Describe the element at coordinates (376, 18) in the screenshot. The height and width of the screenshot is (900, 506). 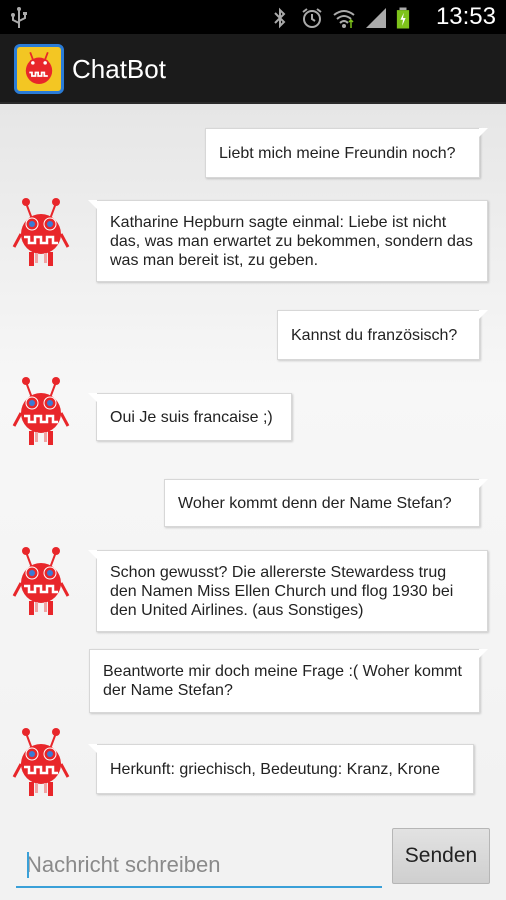
I see `signal-icon` at that location.